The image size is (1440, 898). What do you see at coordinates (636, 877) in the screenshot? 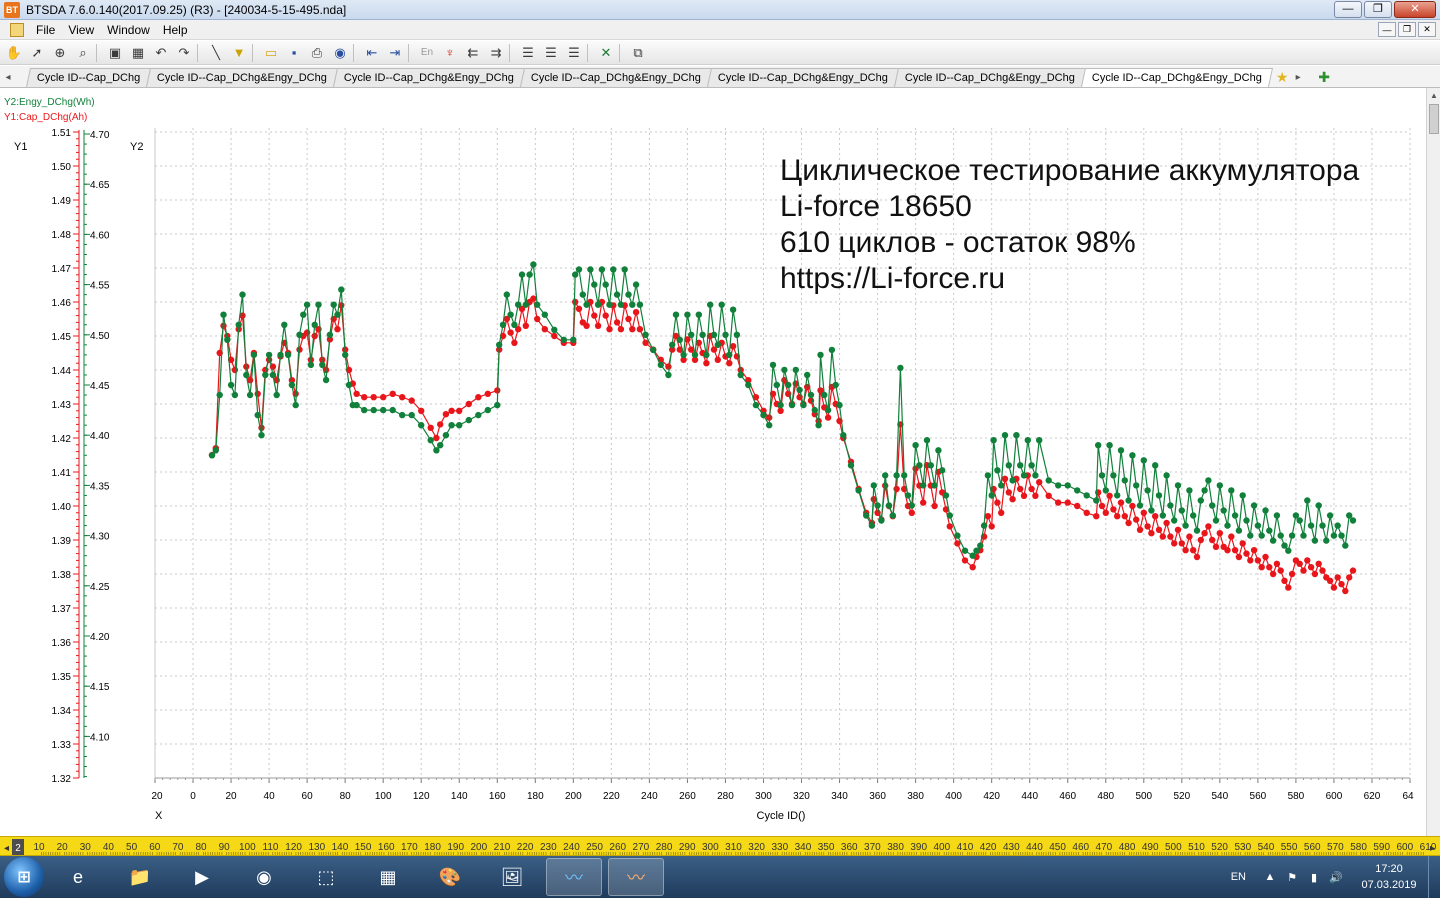
I see `btsda-orange-icon: 〰` at bounding box center [636, 877].